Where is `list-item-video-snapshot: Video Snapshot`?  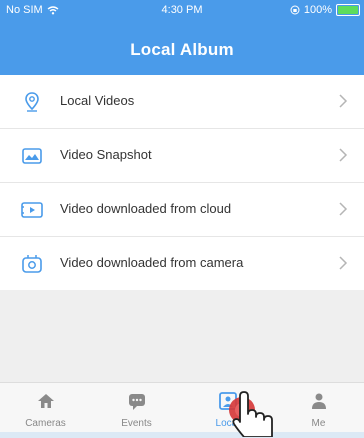
list-item-video-snapshot: Video Snapshot is located at coordinates (182, 156).